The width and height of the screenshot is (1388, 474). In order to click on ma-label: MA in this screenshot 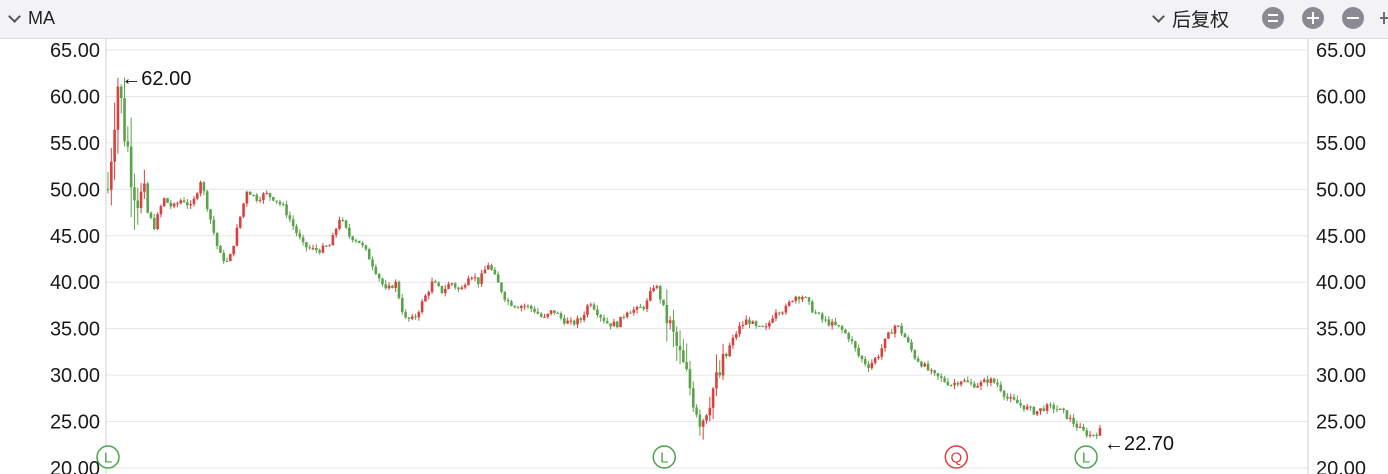, I will do `click(41, 17)`.